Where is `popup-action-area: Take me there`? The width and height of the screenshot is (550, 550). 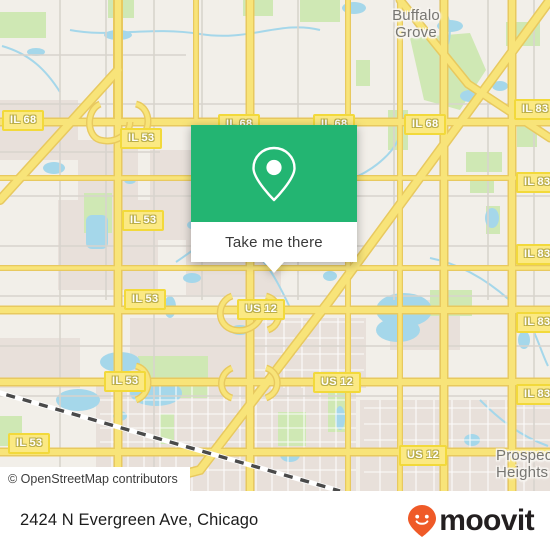 popup-action-area: Take me there is located at coordinates (274, 242).